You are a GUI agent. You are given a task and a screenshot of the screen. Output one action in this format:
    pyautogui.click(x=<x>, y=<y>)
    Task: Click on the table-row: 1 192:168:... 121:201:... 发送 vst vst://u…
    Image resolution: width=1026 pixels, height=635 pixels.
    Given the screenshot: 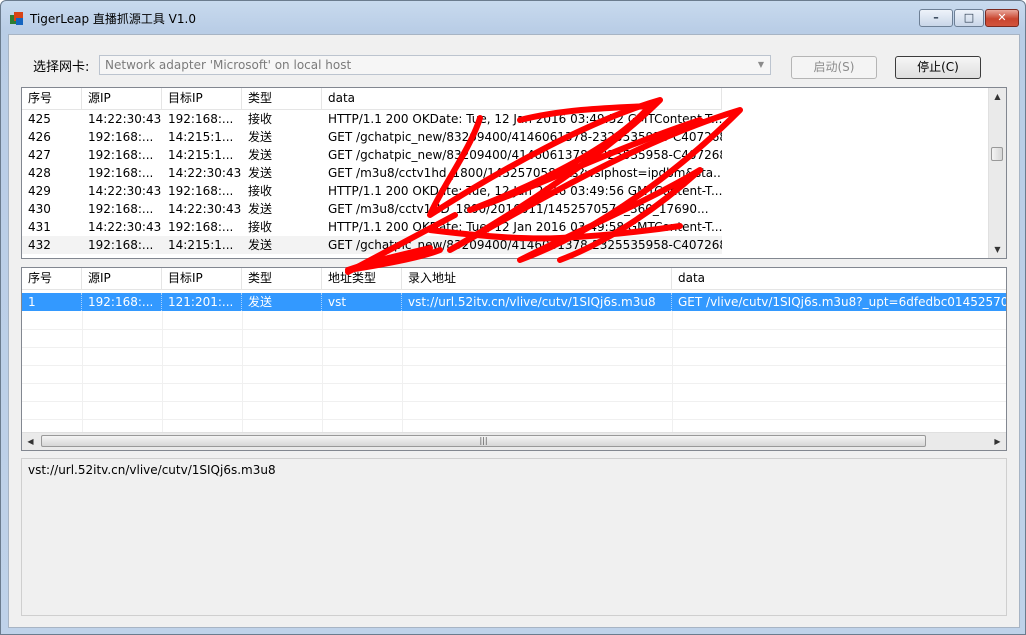 What is the action you would take?
    pyautogui.click(x=514, y=302)
    